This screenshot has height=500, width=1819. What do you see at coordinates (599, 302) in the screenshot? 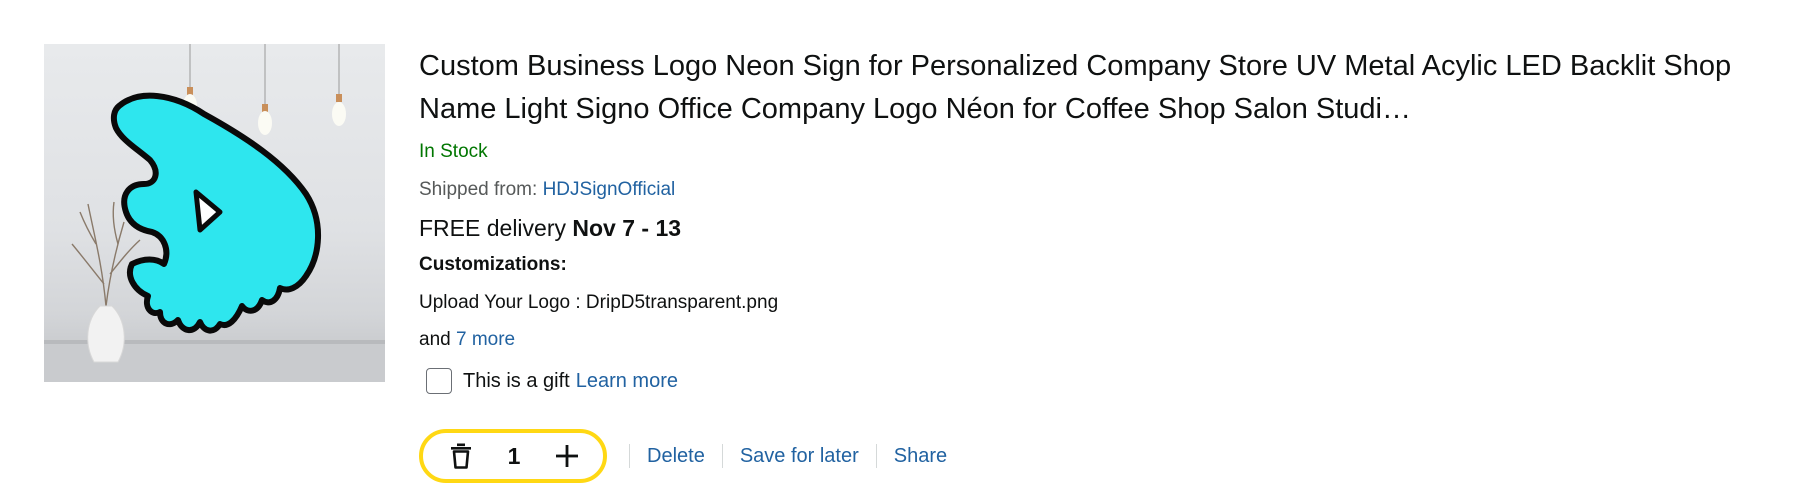
I see `customization-logo-file: Upload Your Logo : DripD5transparent.png` at bounding box center [599, 302].